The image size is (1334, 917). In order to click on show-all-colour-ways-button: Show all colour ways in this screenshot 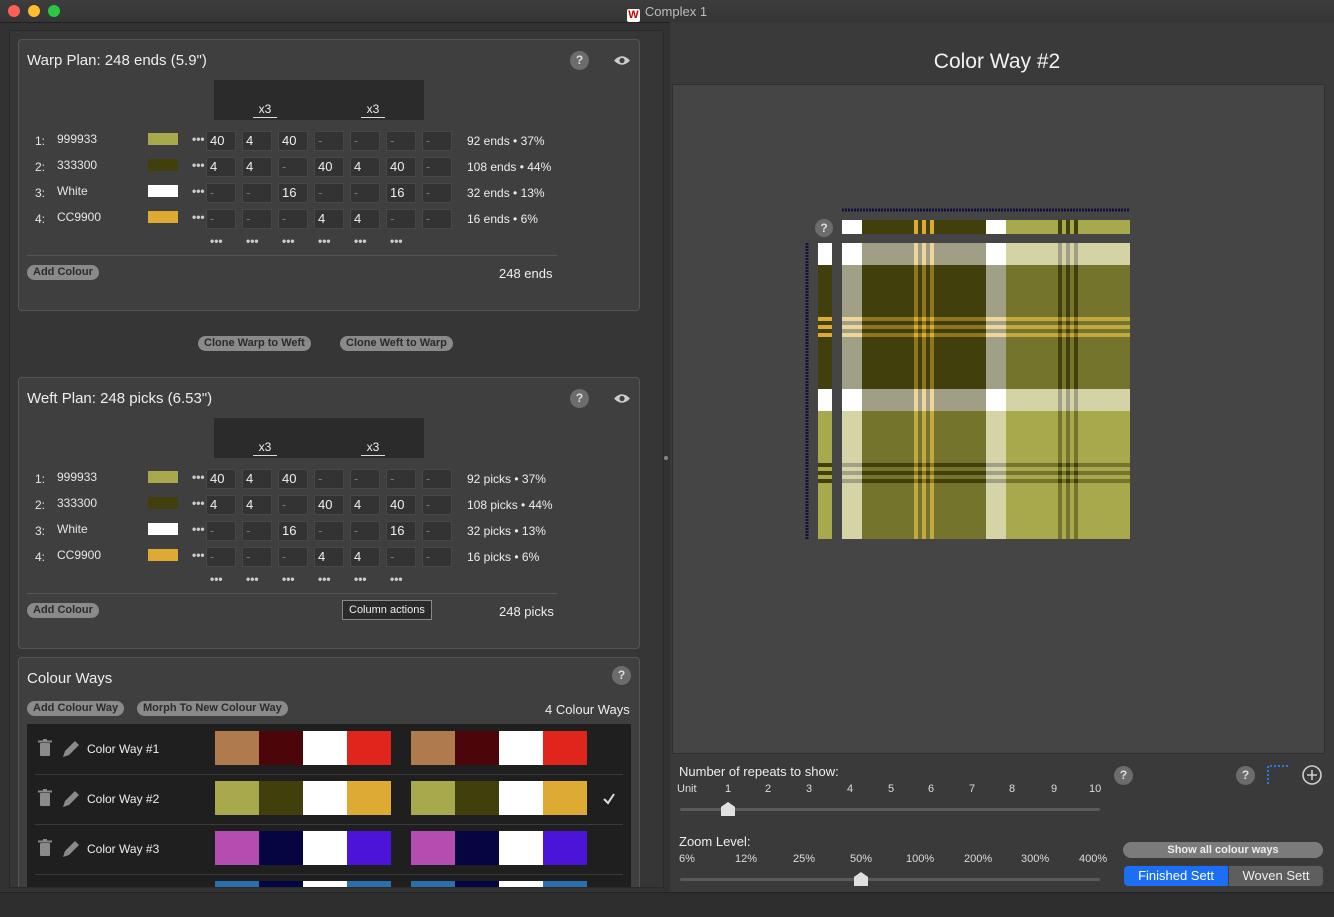, I will do `click(1223, 850)`.